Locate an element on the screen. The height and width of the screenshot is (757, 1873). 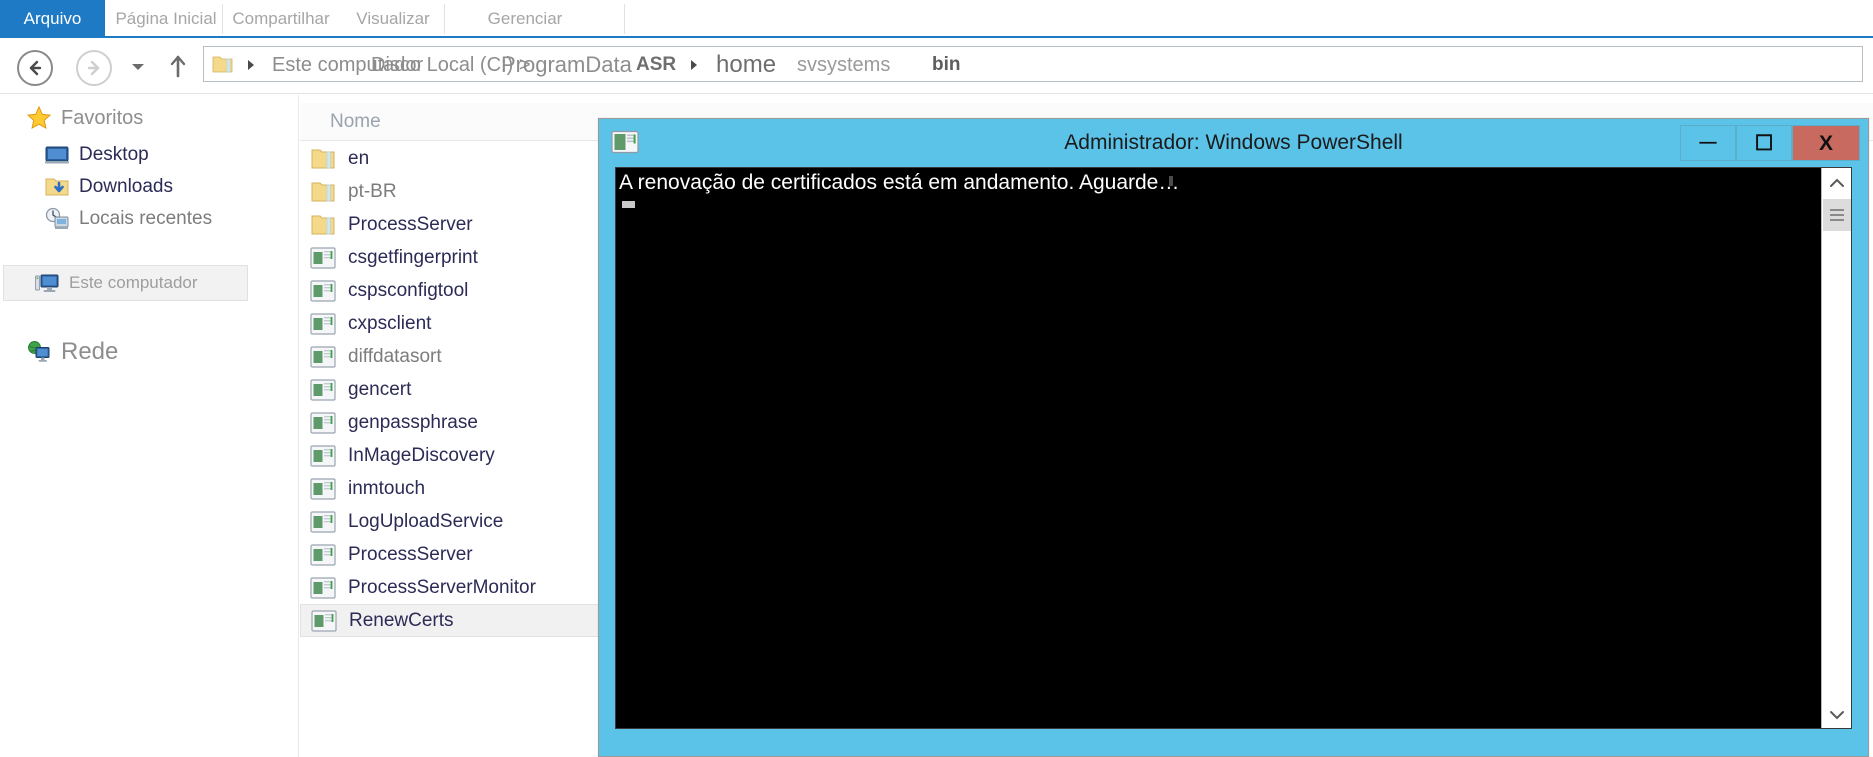
tab-pagina-inicial: Página Inicial is located at coordinates (166, 19).